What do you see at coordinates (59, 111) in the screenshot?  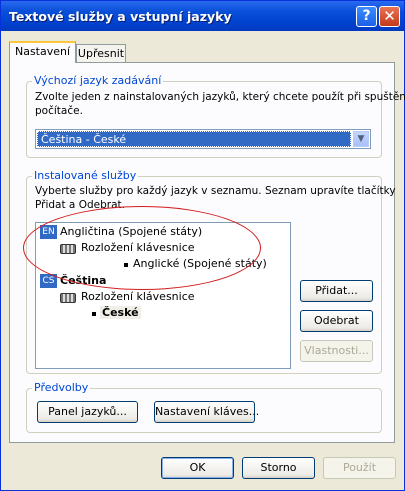 I see `default-language-description-2: počítače.` at bounding box center [59, 111].